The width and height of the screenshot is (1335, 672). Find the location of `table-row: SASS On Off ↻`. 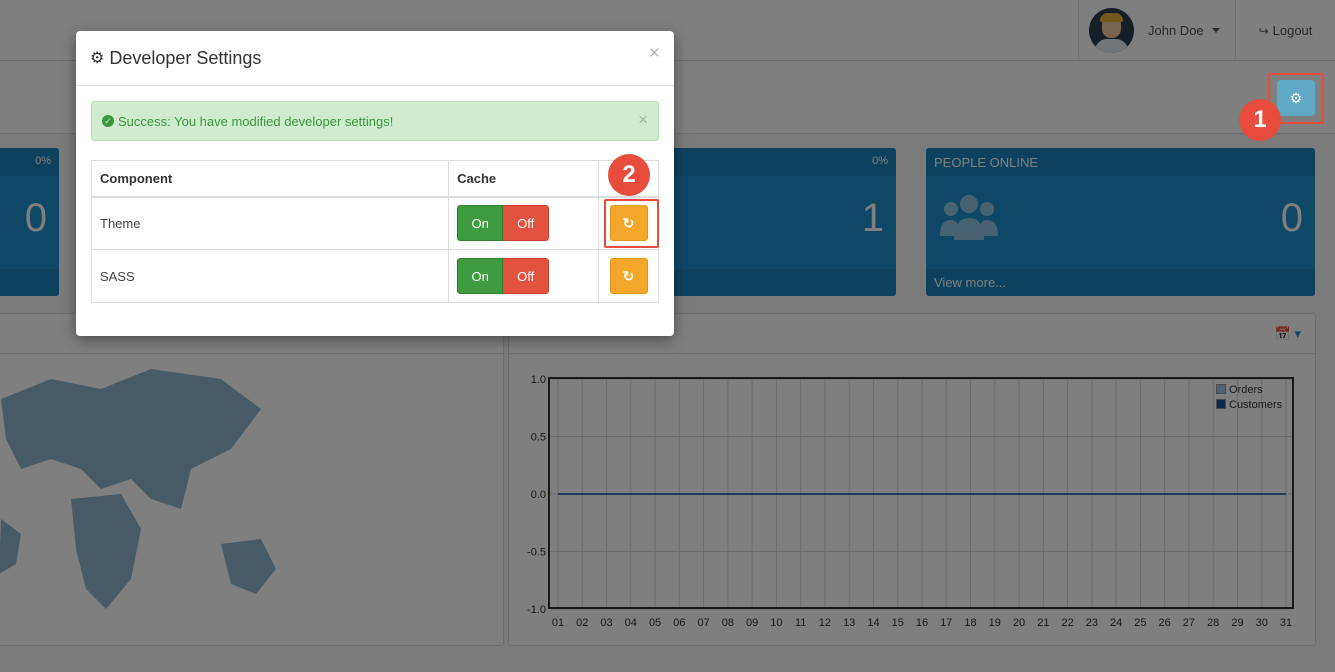

table-row: SASS On Off ↻ is located at coordinates (374, 276).